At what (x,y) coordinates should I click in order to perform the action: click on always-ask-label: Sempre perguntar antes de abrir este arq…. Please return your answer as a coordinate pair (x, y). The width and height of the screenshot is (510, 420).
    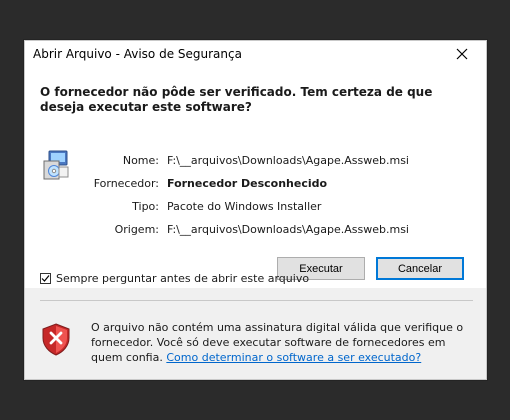
    Looking at the image, I should click on (183, 278).